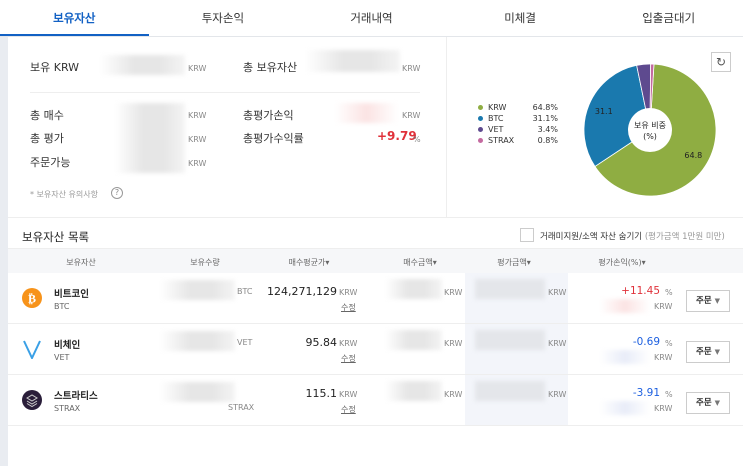 This screenshot has width=743, height=466. What do you see at coordinates (518, 118) in the screenshot?
I see `legend-item: BTC 31.1%` at bounding box center [518, 118].